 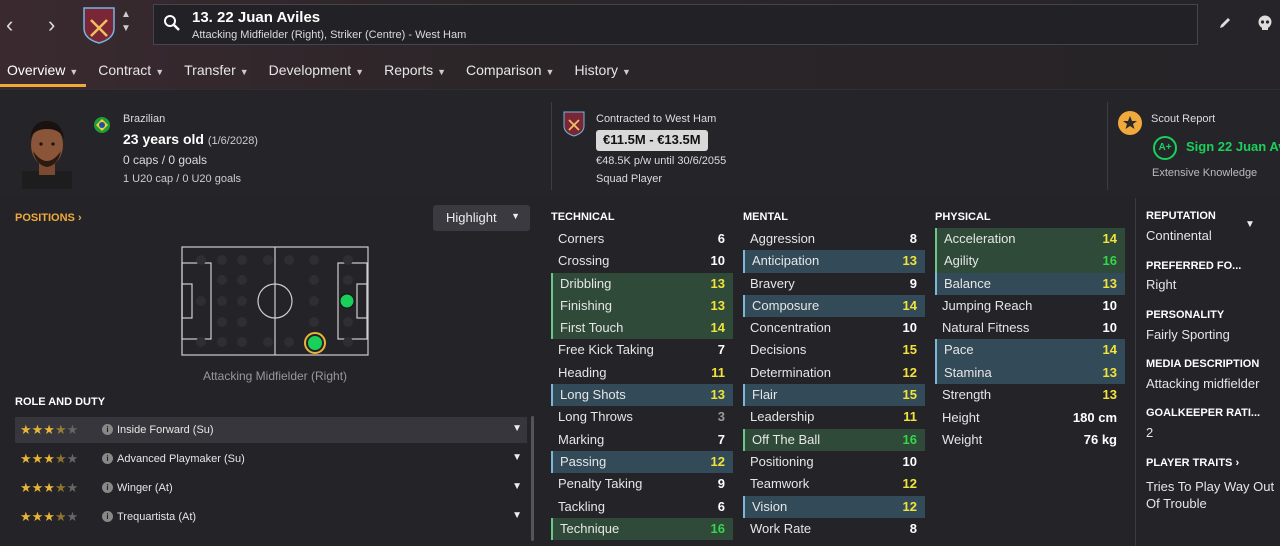 What do you see at coordinates (834, 373) in the screenshot?
I see `attribute-row: Determination 12` at bounding box center [834, 373].